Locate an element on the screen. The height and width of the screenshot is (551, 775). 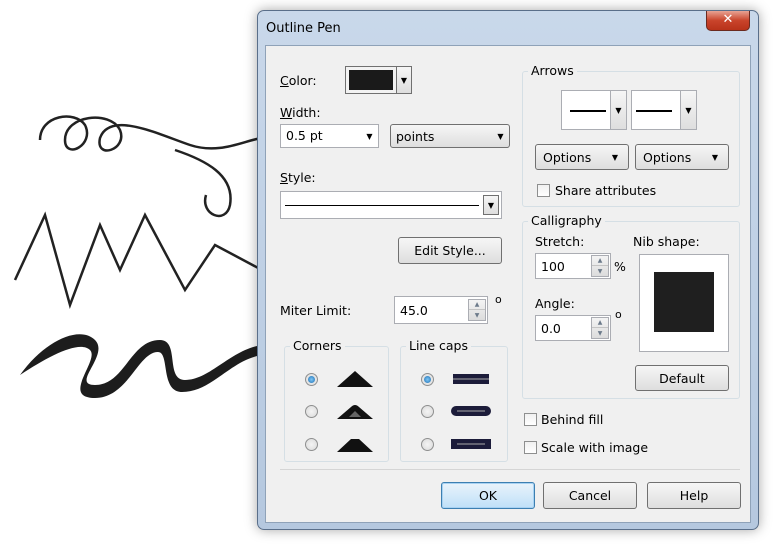
corners-title: Corners is located at coordinates (317, 345).